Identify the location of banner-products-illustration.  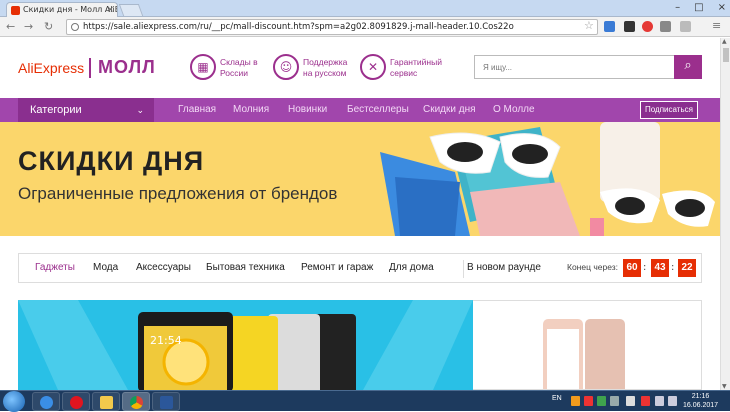
(547, 179).